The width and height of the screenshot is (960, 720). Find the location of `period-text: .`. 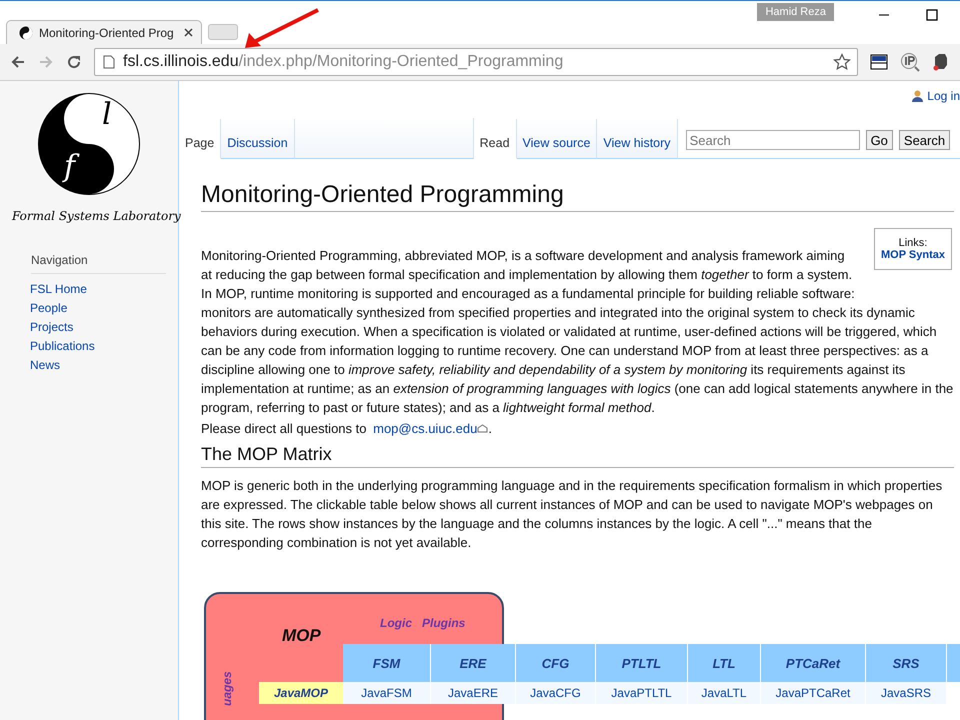

period-text: . is located at coordinates (490, 428).